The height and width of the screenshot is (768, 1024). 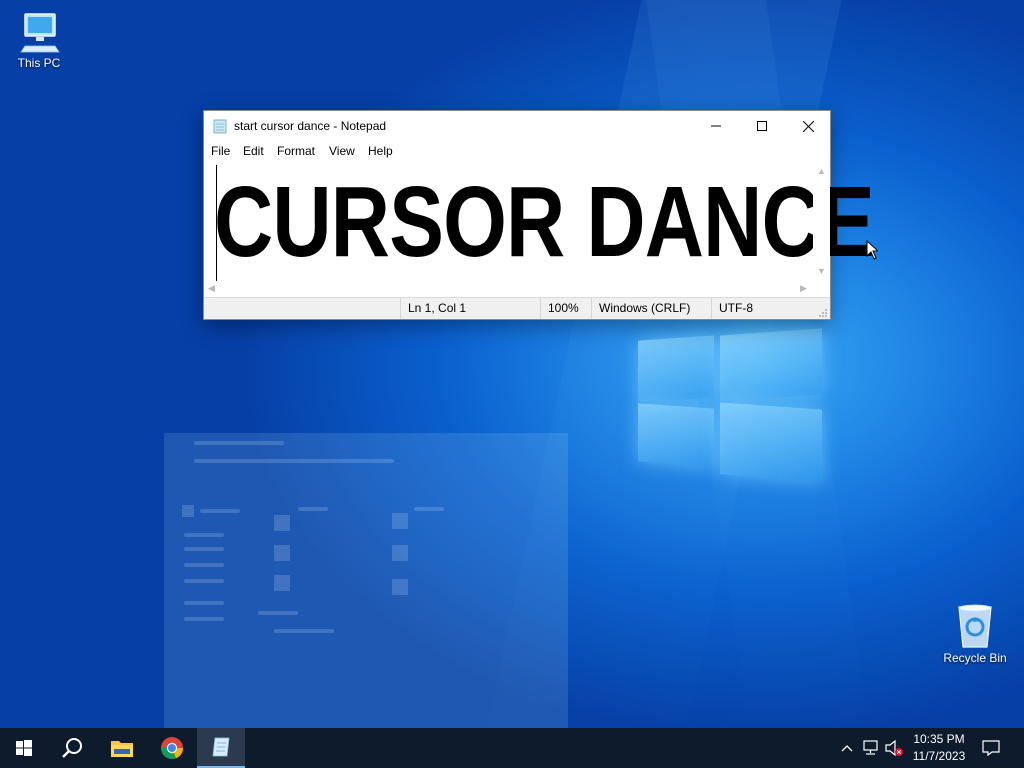 What do you see at coordinates (39, 32) in the screenshot?
I see `this-pc-icon` at bounding box center [39, 32].